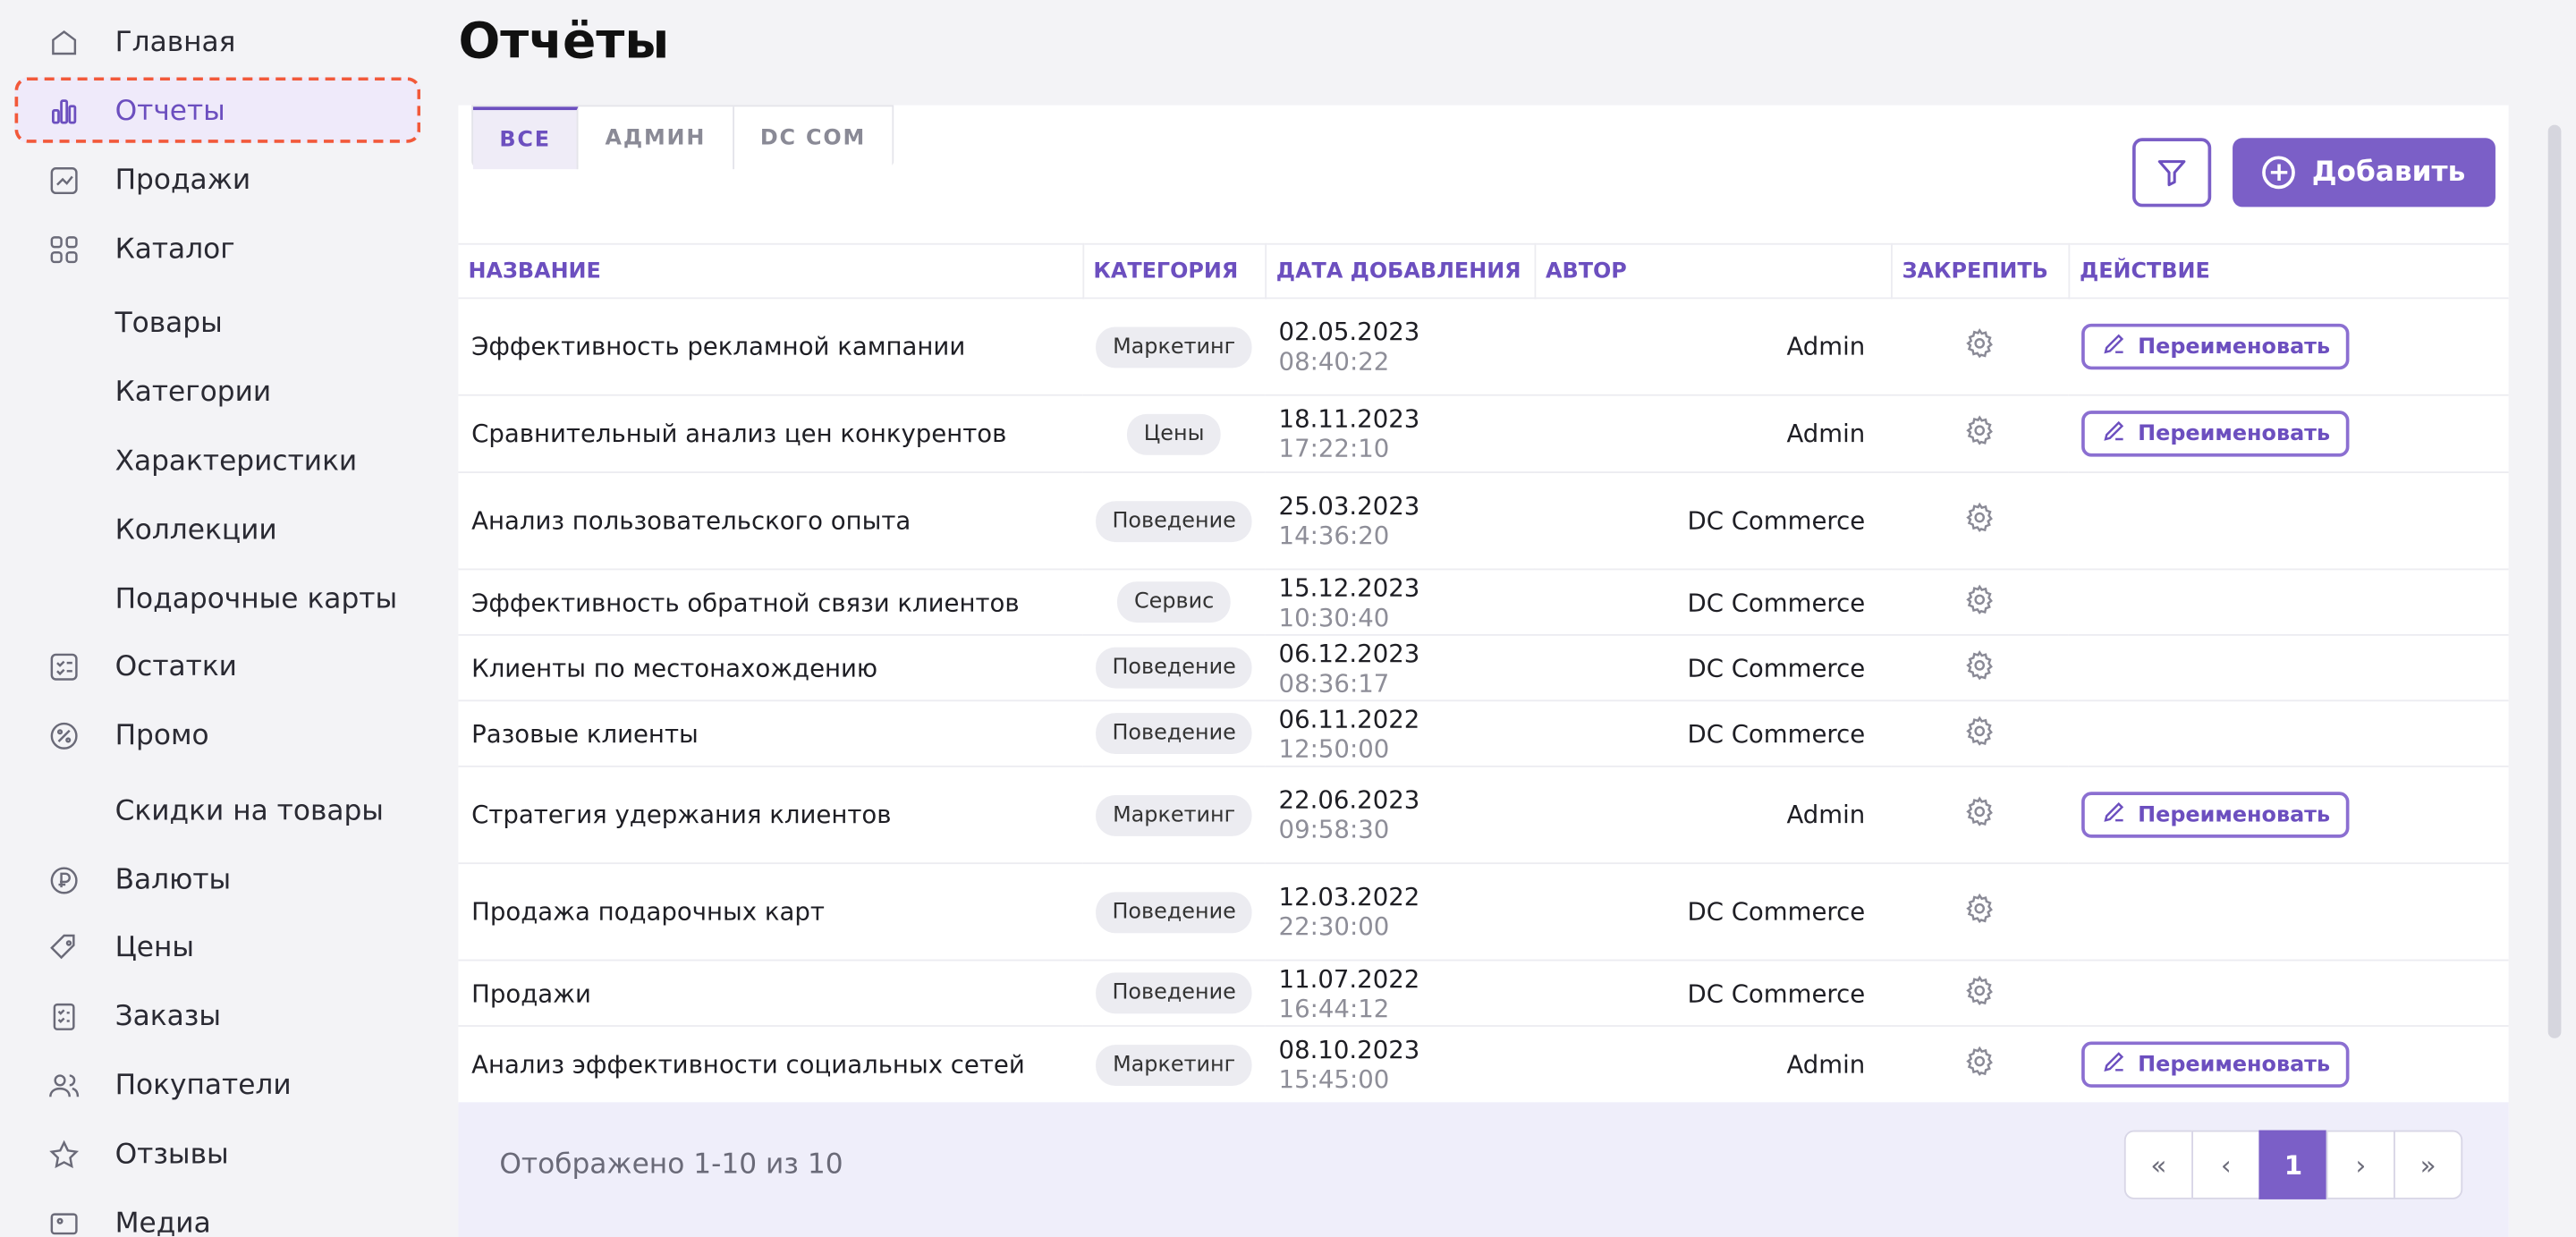 This screenshot has height=1237, width=2576. I want to click on sidebar-item-2: Продажи, so click(148, 180).